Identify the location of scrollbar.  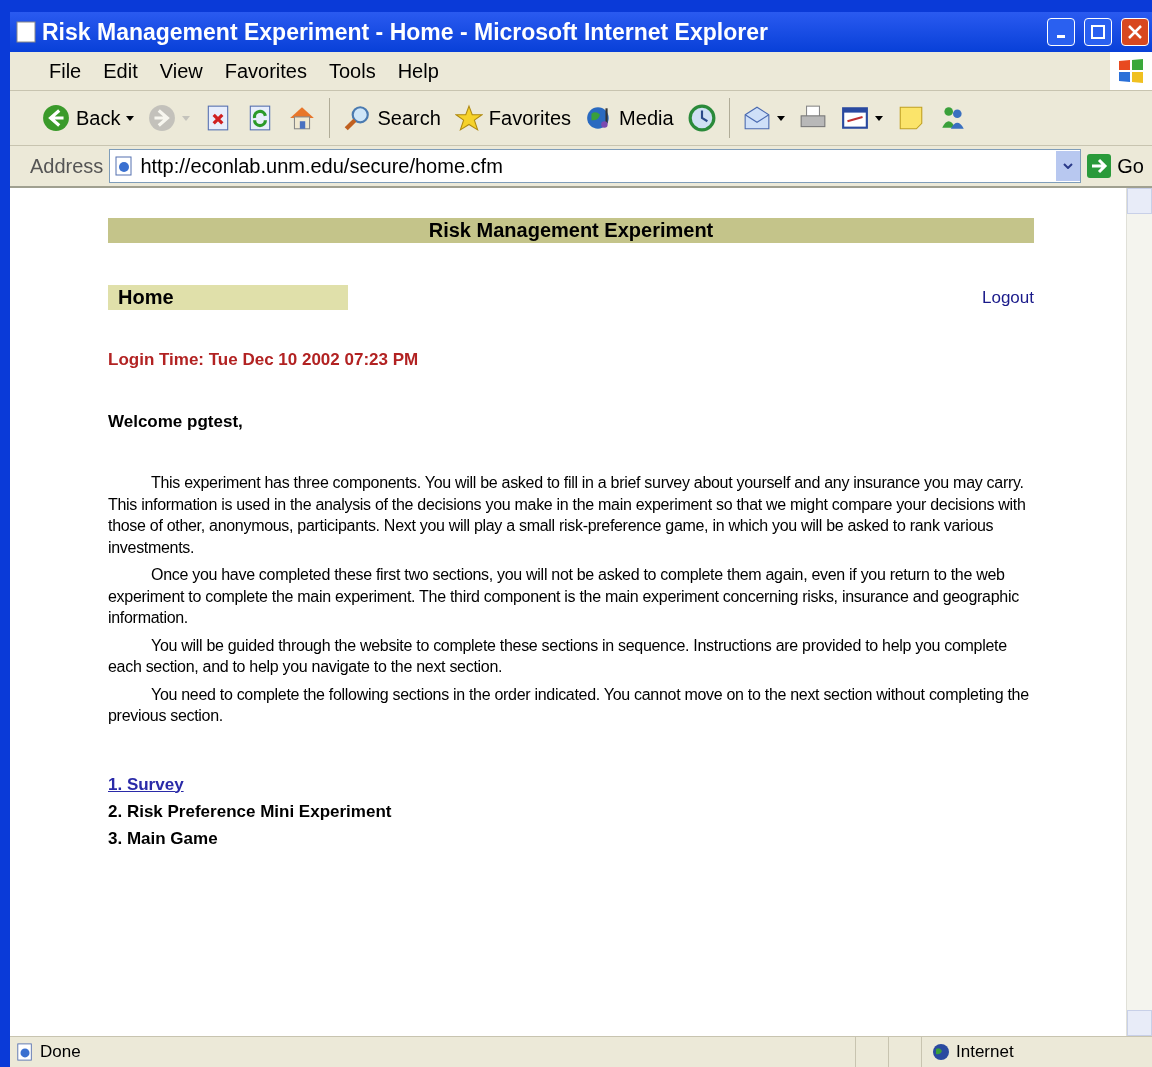
(1139, 612).